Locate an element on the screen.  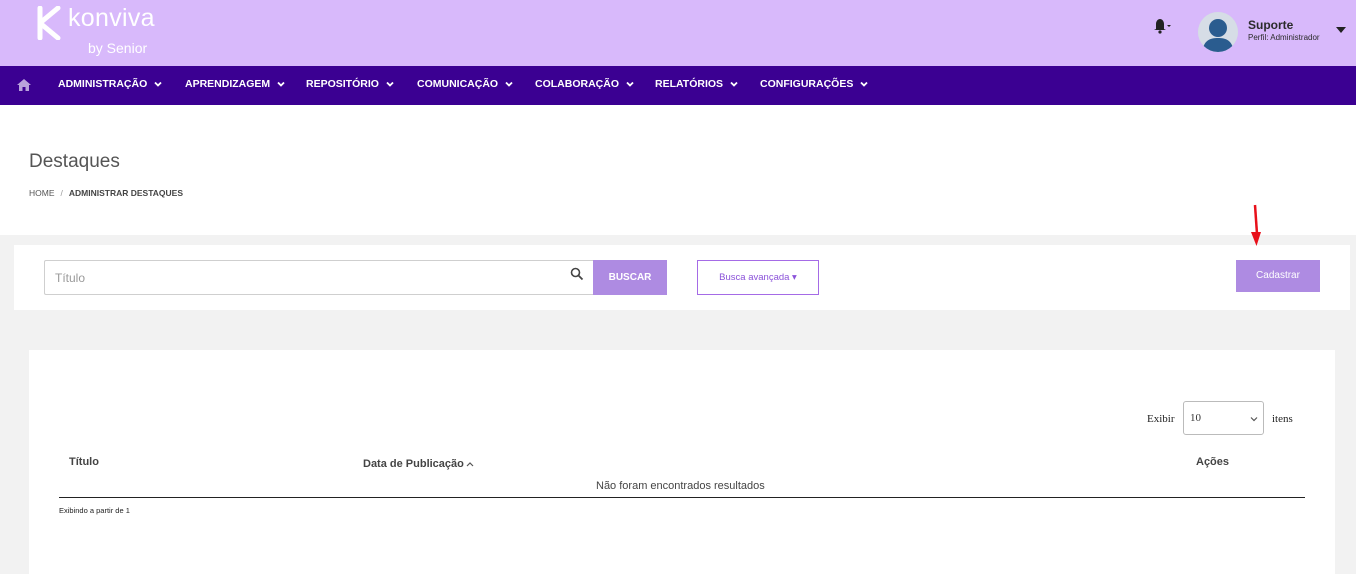
red-arrow-annotation-icon is located at coordinates (1256, 225).